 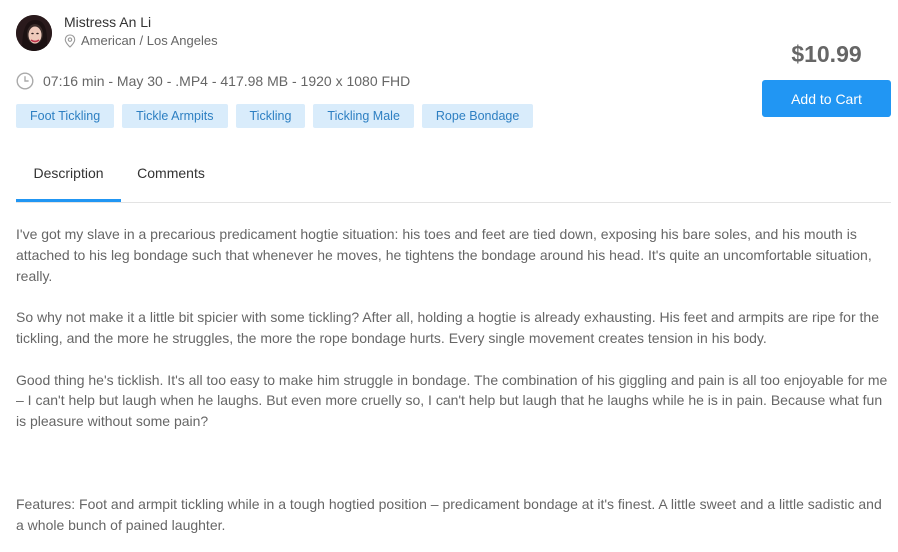 I want to click on tag: Rope Bondage, so click(x=477, y=116).